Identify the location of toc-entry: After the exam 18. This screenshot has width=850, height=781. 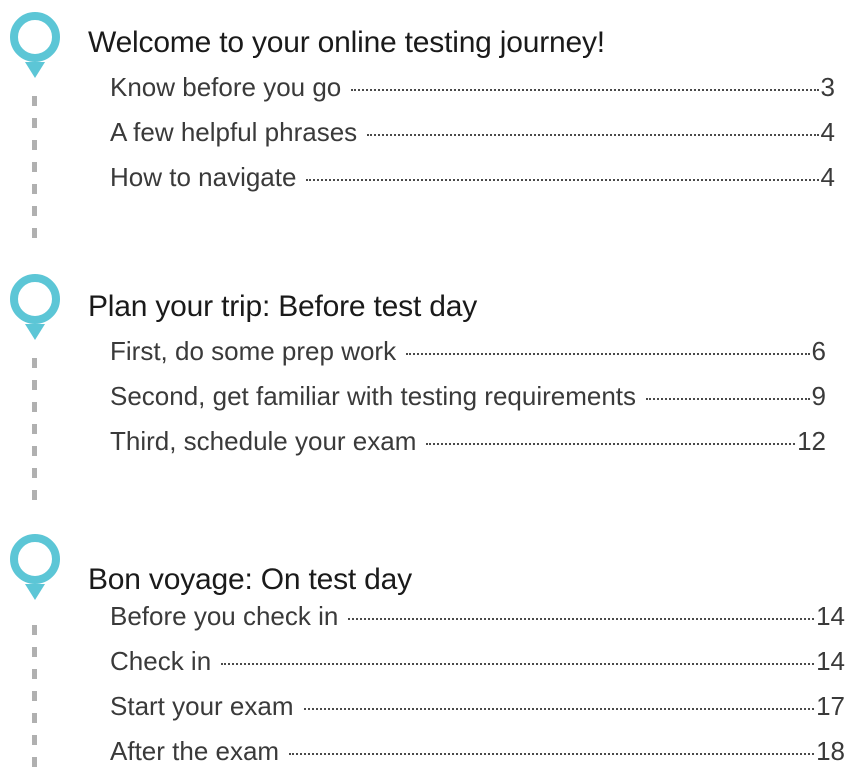
(477, 758).